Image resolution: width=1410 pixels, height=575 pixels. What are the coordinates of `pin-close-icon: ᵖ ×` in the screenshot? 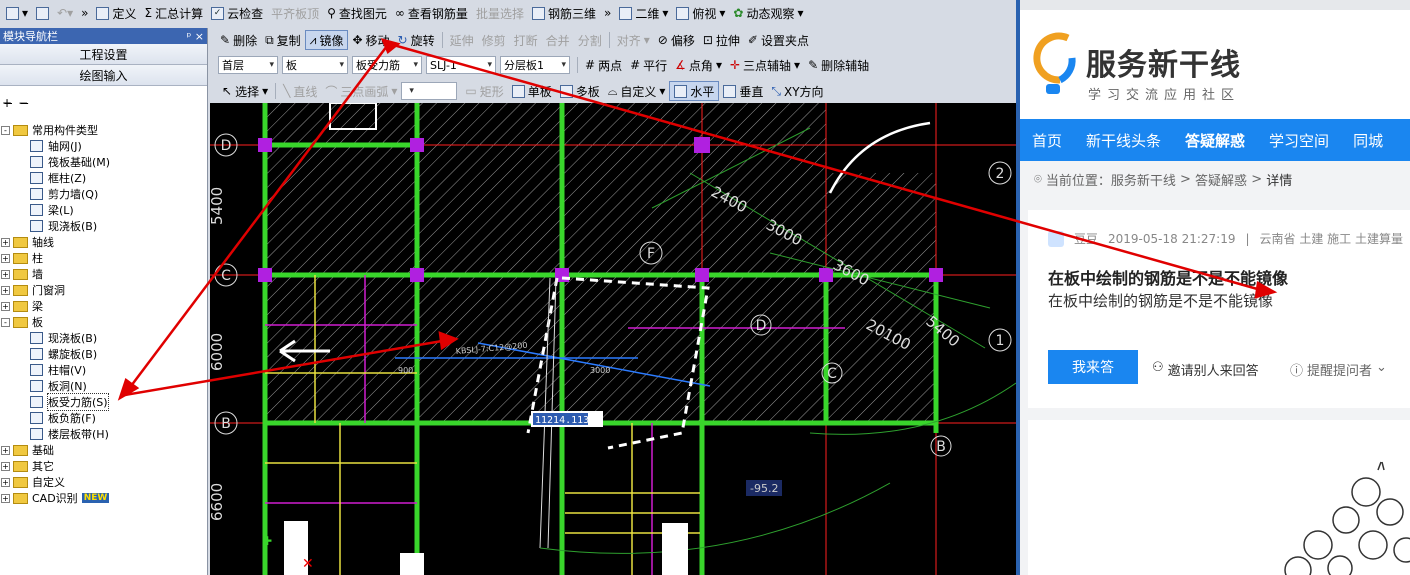 It's located at (195, 36).